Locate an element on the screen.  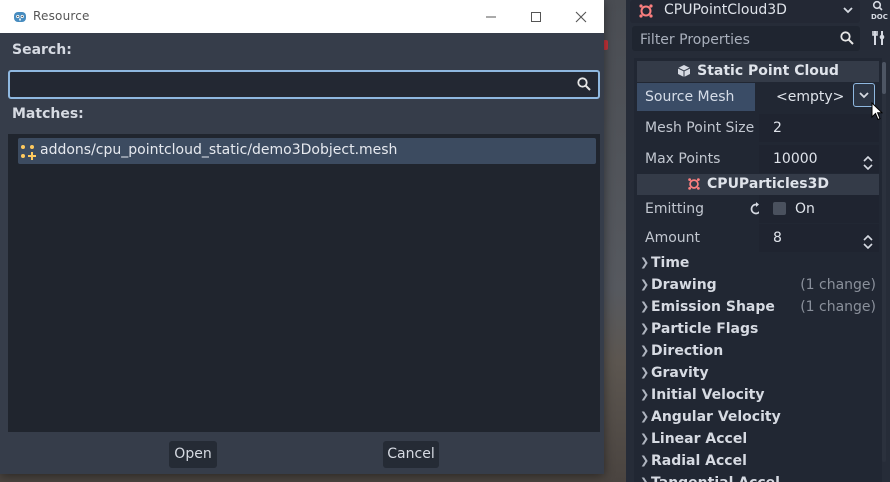
prop-label: Emitting is located at coordinates (675, 209).